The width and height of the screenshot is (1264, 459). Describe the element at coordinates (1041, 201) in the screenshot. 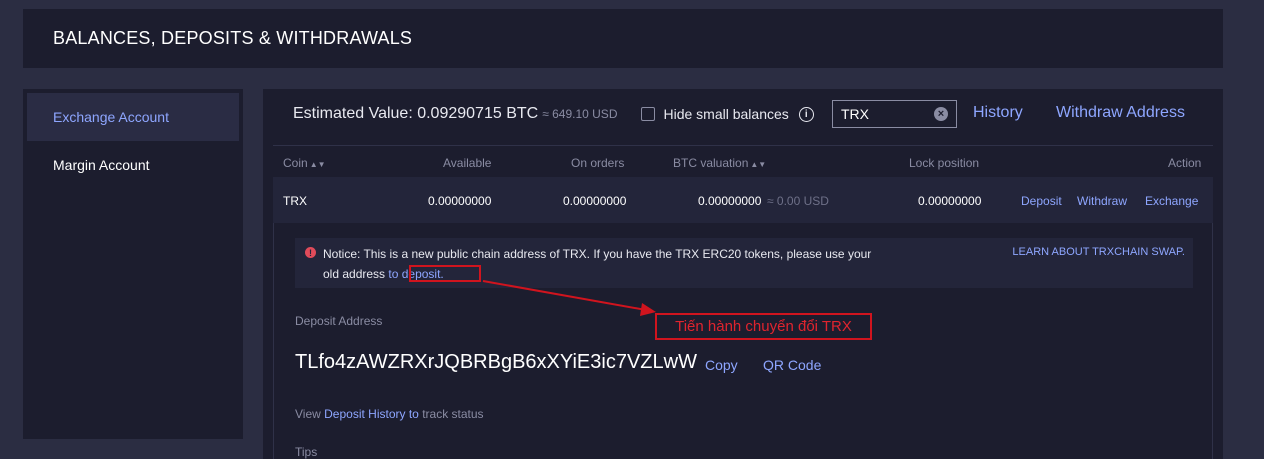

I see `deposit-button: Deposit` at that location.